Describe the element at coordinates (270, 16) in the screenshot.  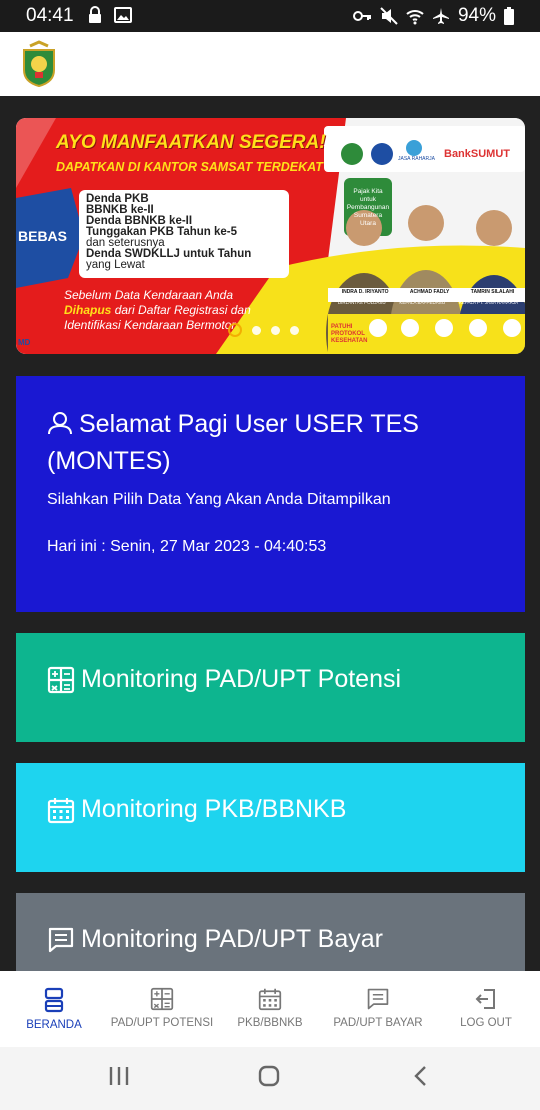
I see `status-bar: 04:41 94%` at that location.